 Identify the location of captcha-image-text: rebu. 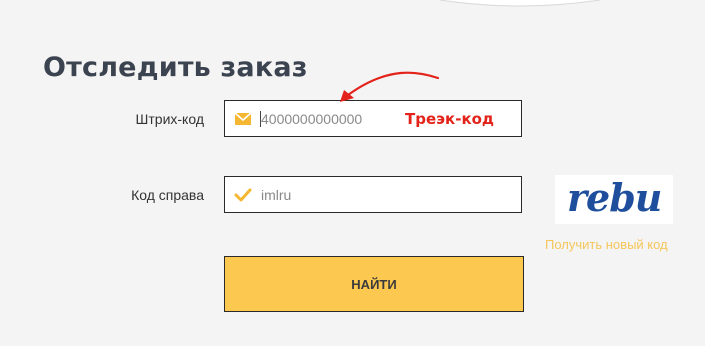
(614, 197).